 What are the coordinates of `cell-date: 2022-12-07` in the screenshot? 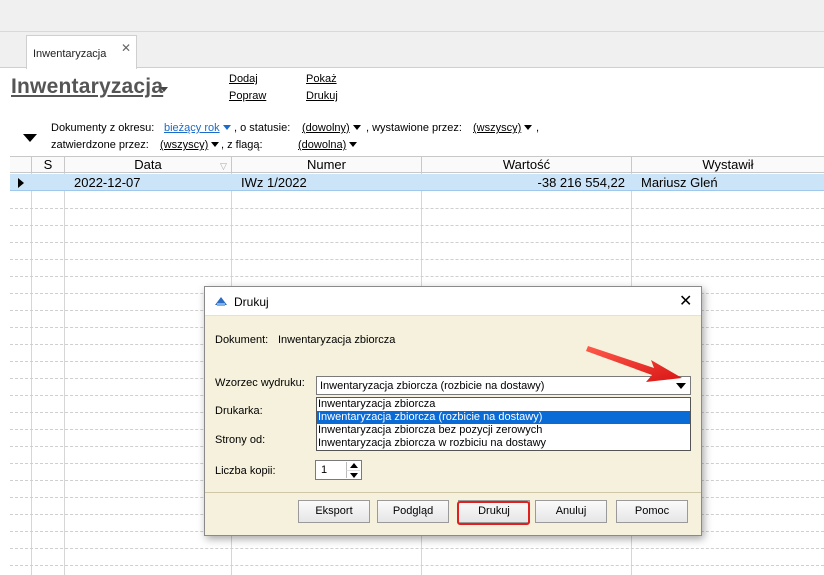 It's located at (107, 182).